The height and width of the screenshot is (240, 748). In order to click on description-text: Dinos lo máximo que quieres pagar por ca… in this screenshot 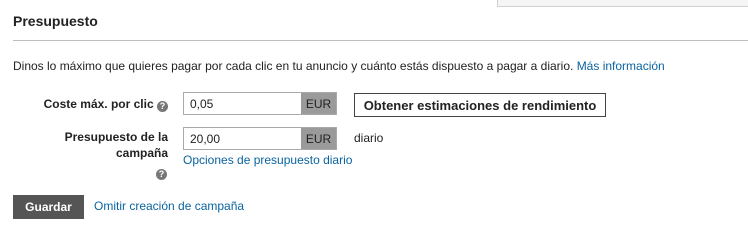, I will do `click(293, 66)`.